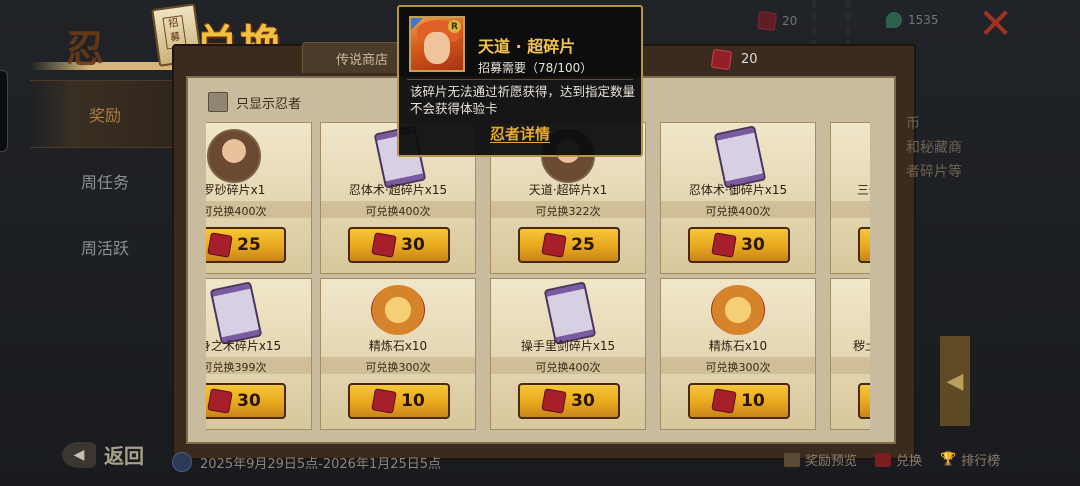 The height and width of the screenshot is (486, 1080). Describe the element at coordinates (894, 20) in the screenshot. I see `jade-icon` at that location.